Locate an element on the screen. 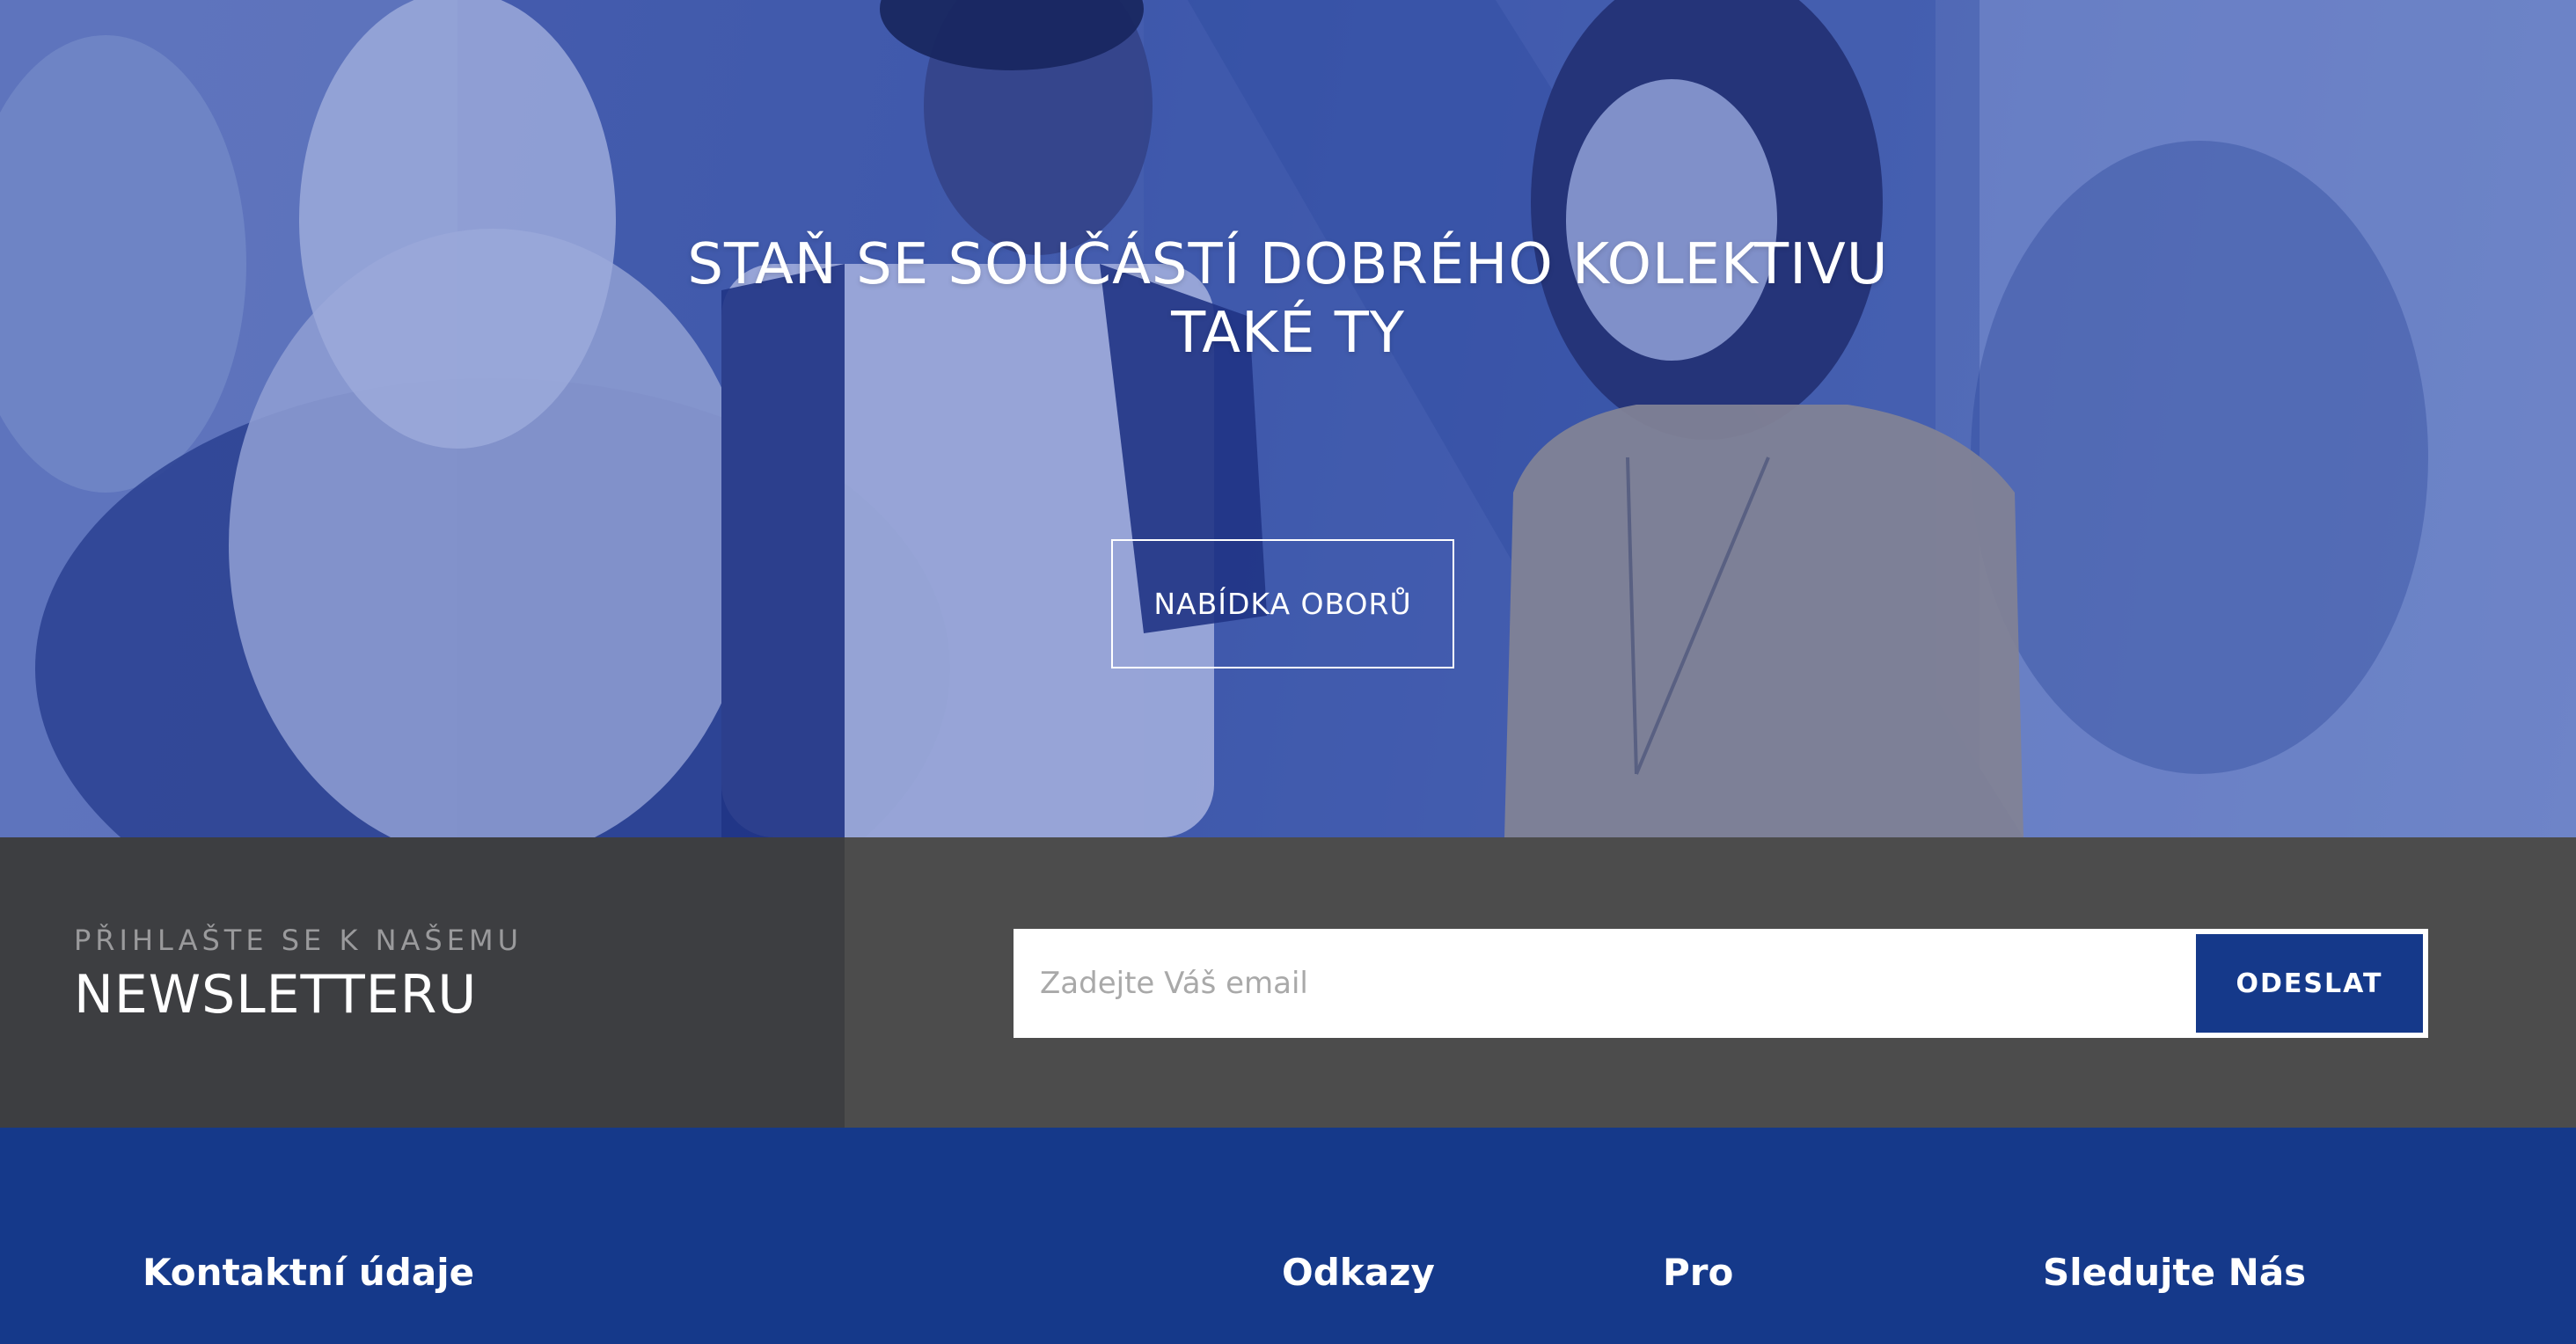 The height and width of the screenshot is (1344, 2576). hero-title-line-2: TAKÉ TY is located at coordinates (1288, 333).